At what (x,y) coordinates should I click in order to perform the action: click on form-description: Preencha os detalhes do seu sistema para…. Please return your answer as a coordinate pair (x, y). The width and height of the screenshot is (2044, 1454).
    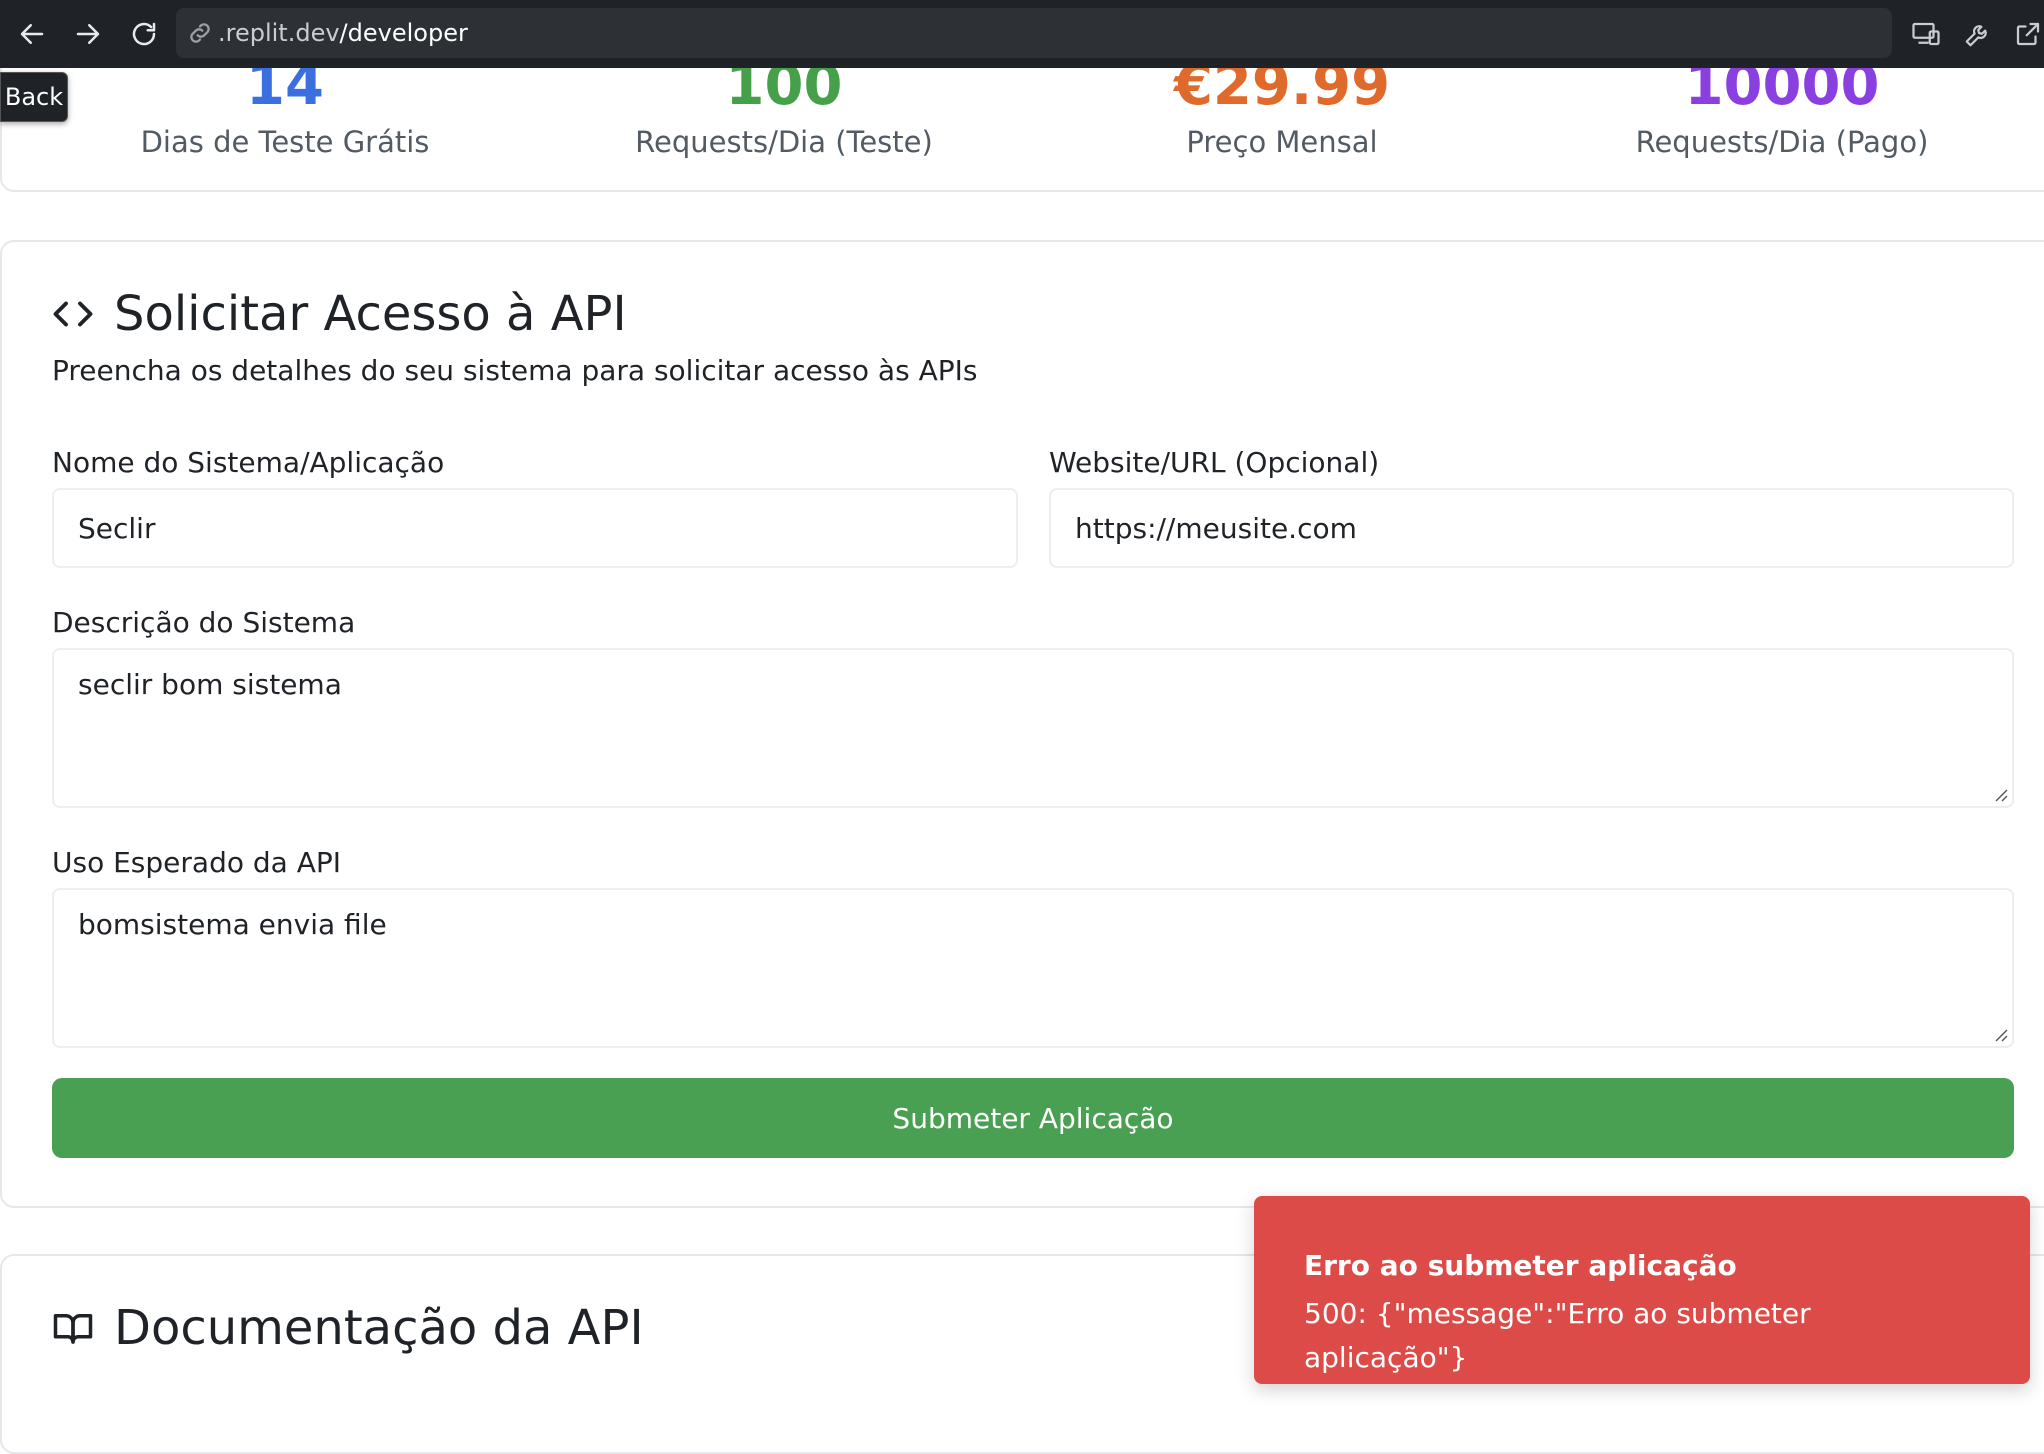
    Looking at the image, I should click on (515, 370).